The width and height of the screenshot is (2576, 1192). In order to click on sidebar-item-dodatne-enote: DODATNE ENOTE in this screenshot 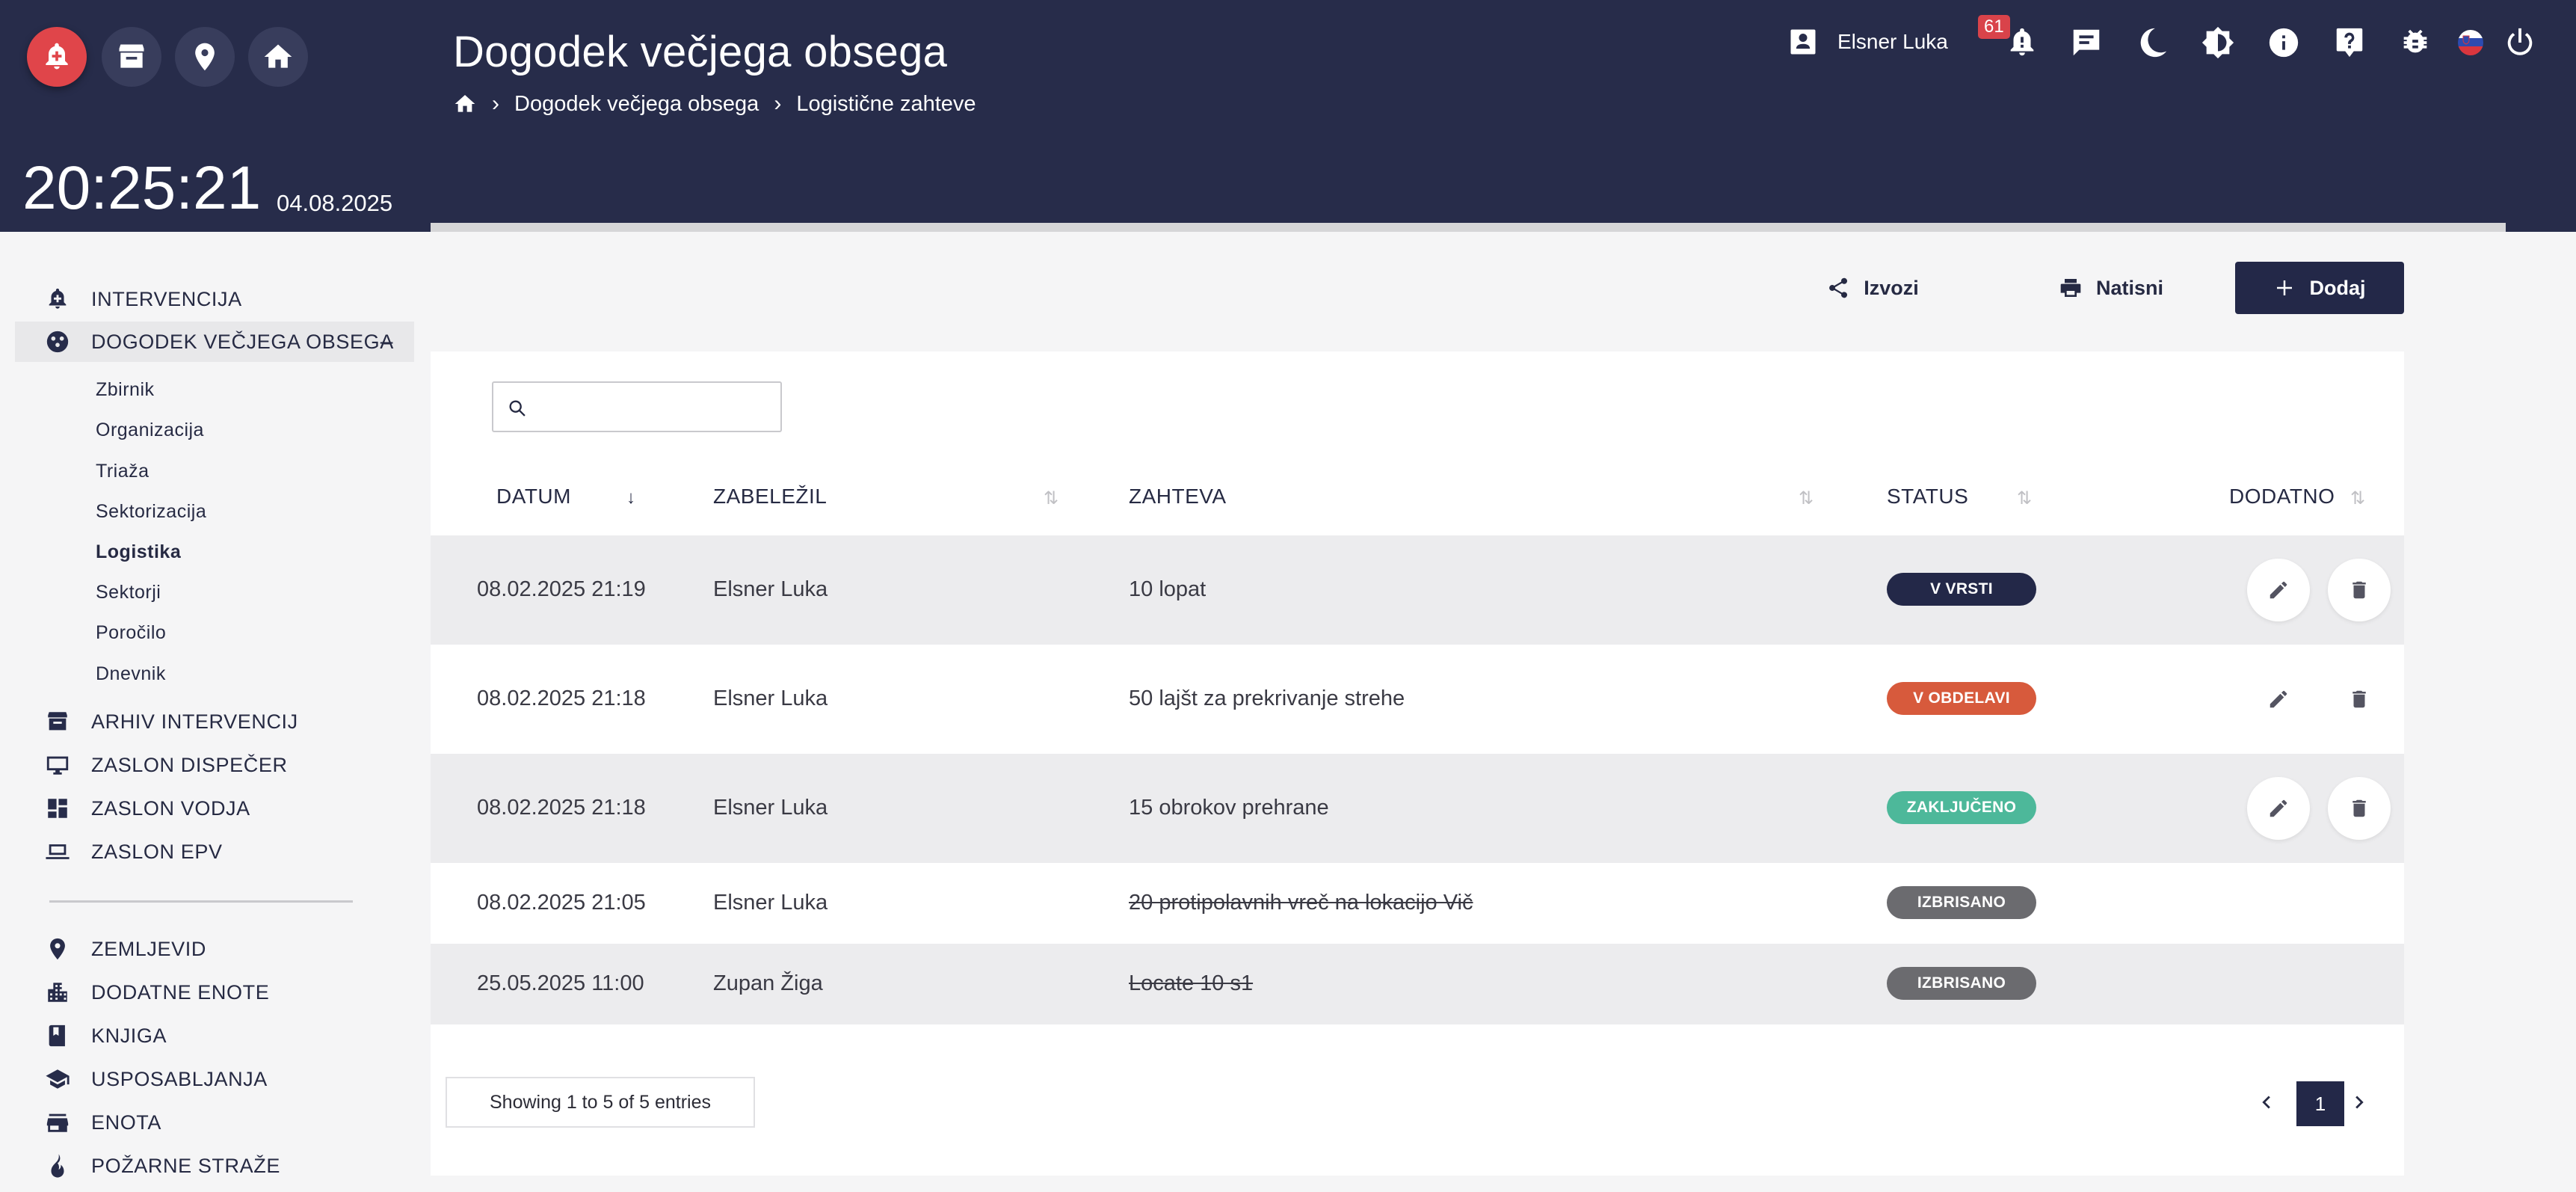, I will do `click(214, 993)`.